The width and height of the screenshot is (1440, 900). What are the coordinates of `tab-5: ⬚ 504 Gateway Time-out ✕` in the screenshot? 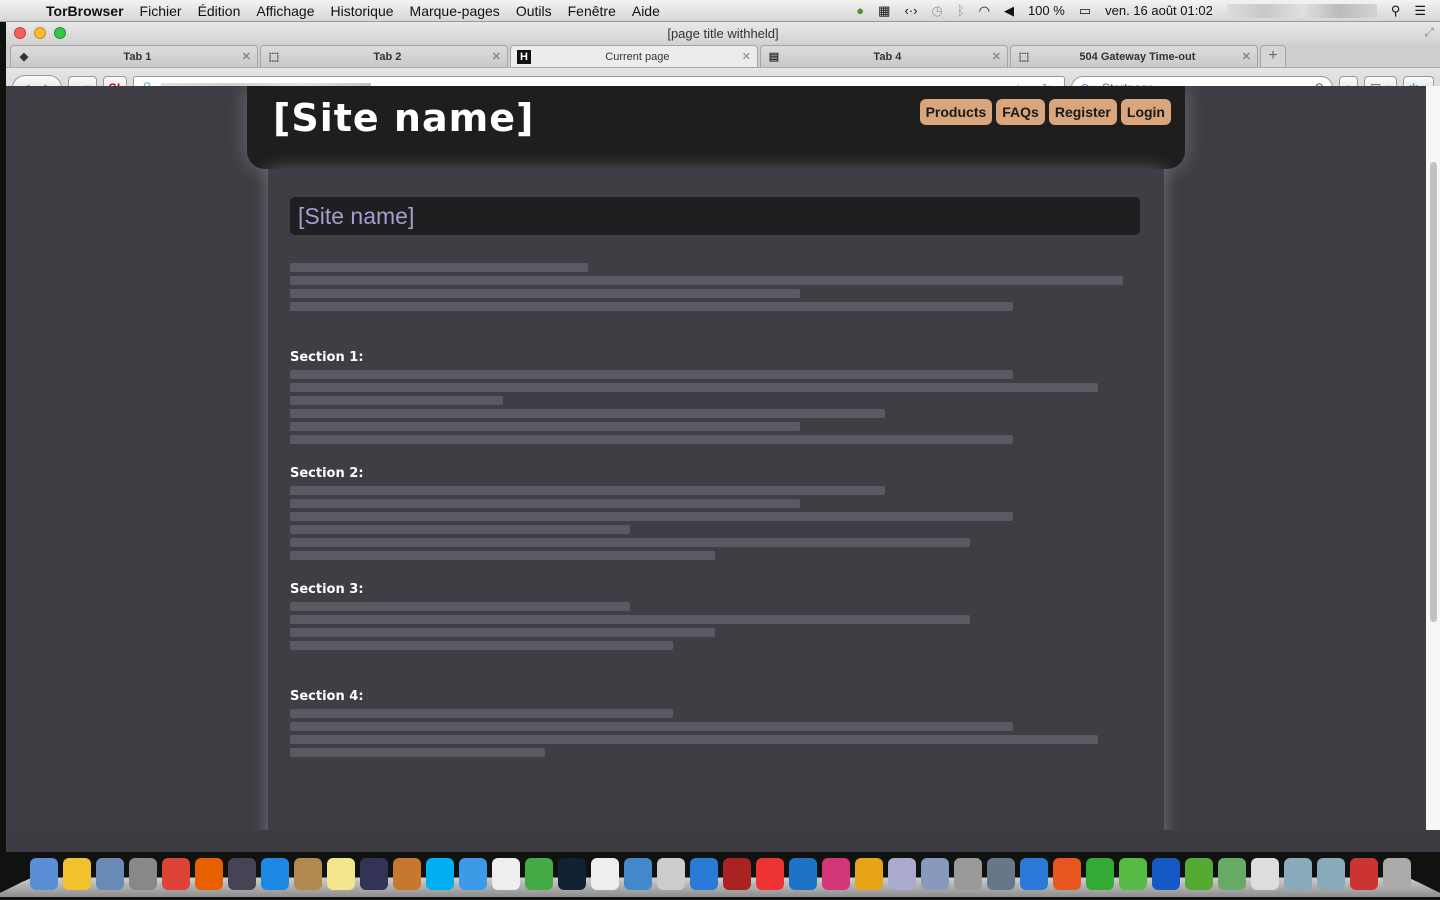 It's located at (1134, 56).